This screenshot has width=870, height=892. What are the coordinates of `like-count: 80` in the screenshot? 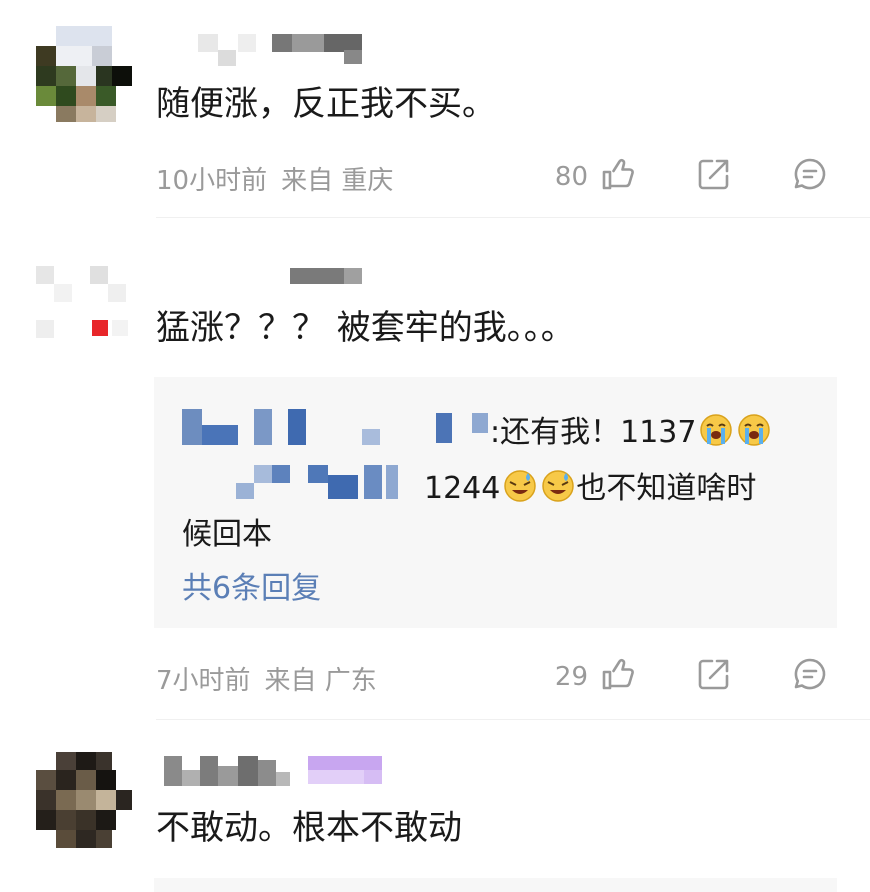 It's located at (571, 177).